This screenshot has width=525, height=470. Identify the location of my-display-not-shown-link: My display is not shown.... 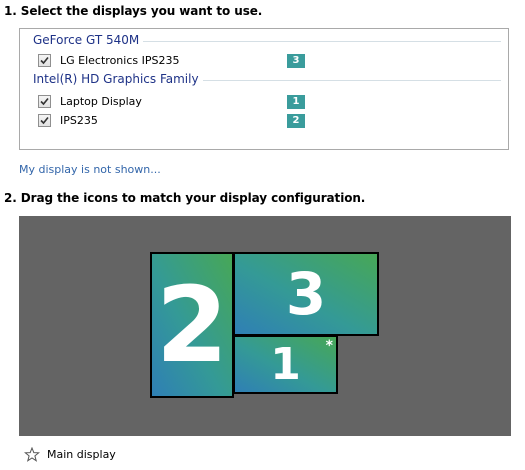
(90, 169).